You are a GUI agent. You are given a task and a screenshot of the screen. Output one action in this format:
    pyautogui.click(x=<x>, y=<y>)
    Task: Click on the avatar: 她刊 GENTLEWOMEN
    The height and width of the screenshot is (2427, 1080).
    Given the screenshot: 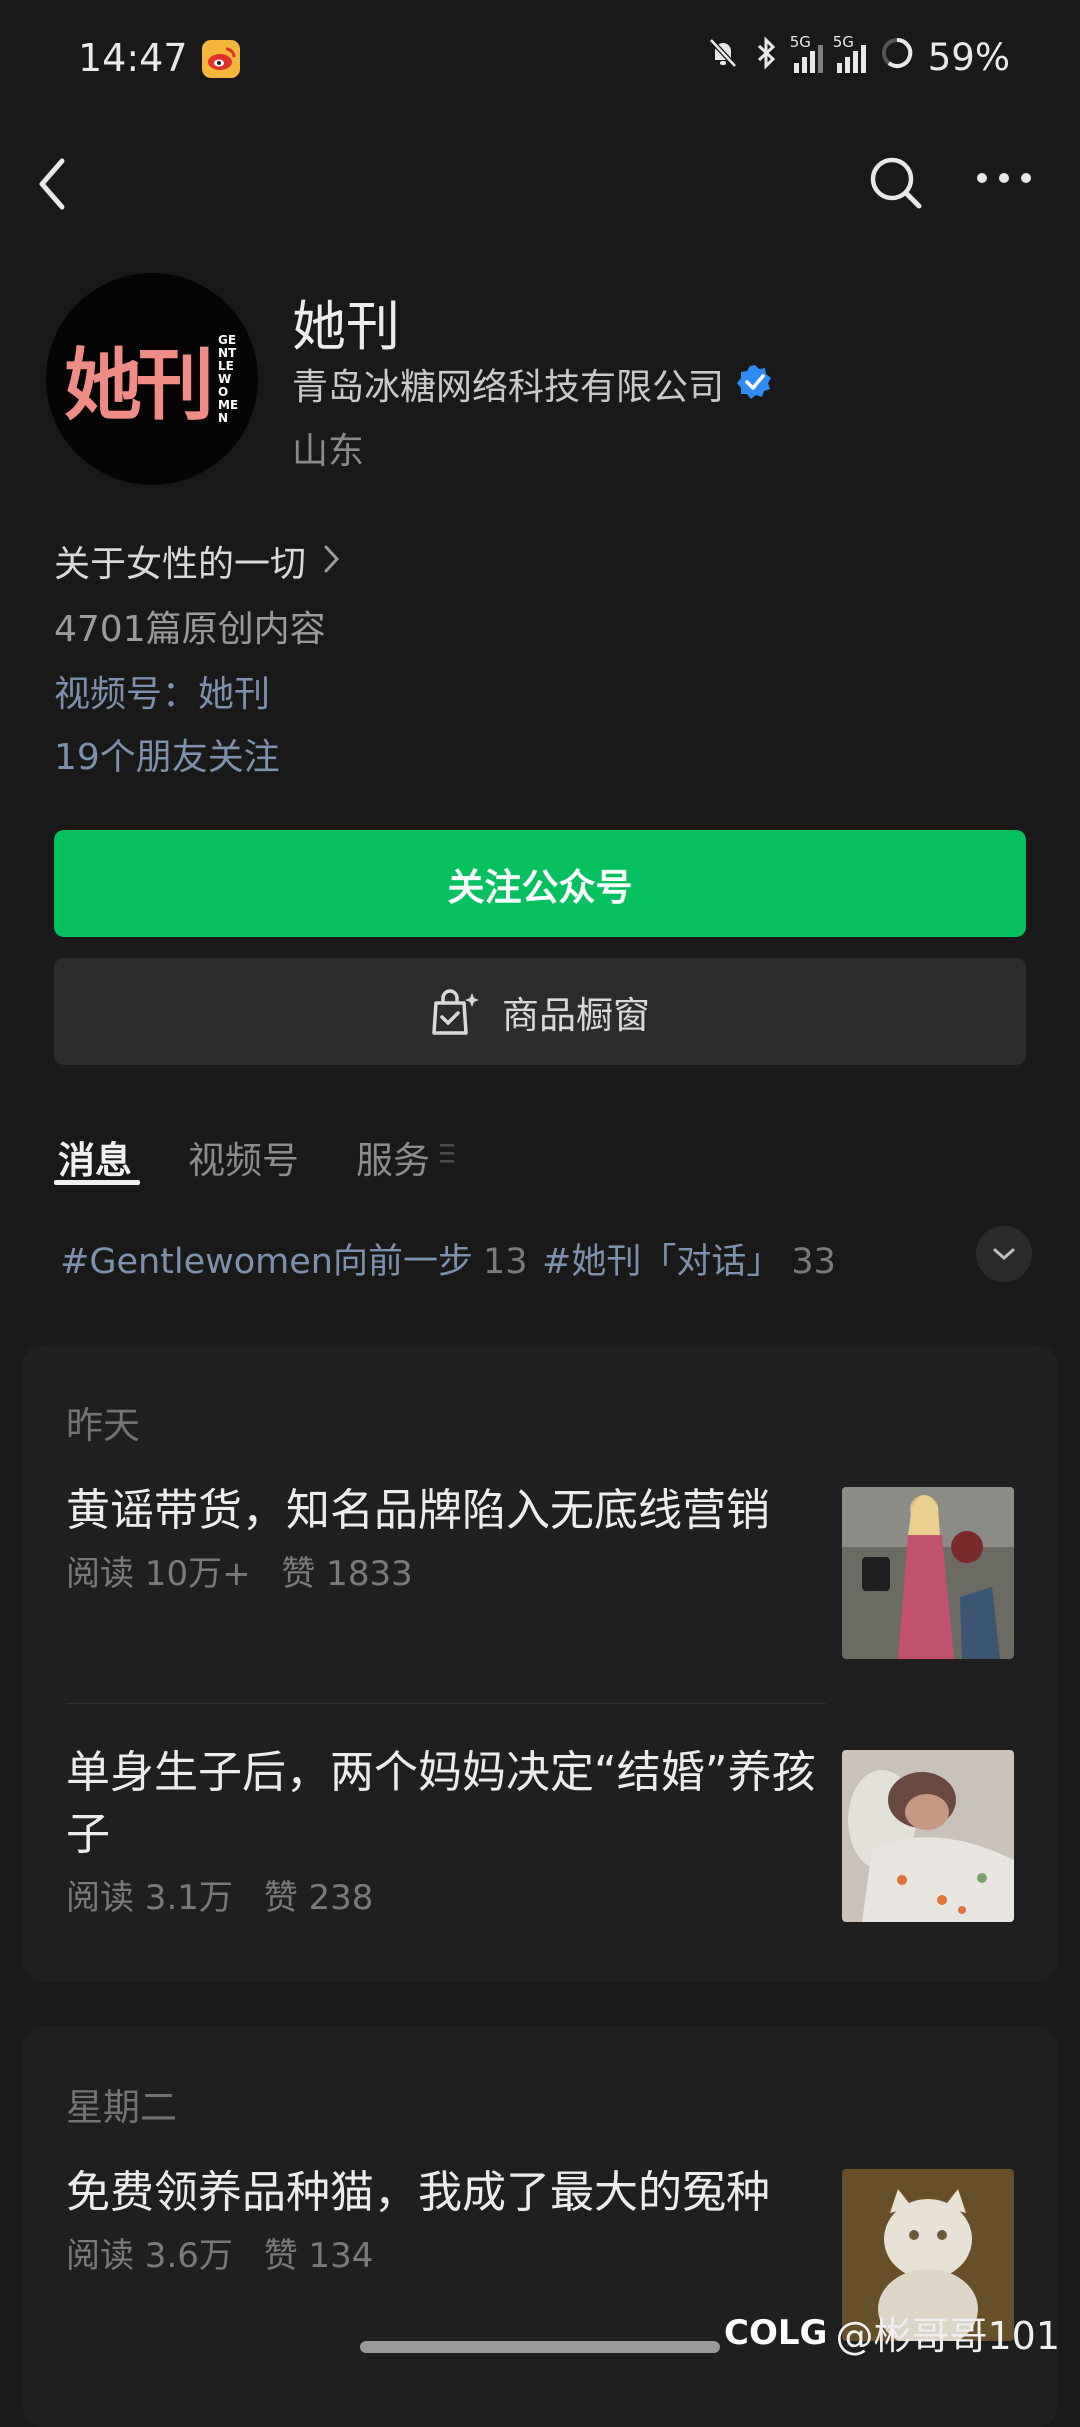 What is the action you would take?
    pyautogui.click(x=152, y=379)
    